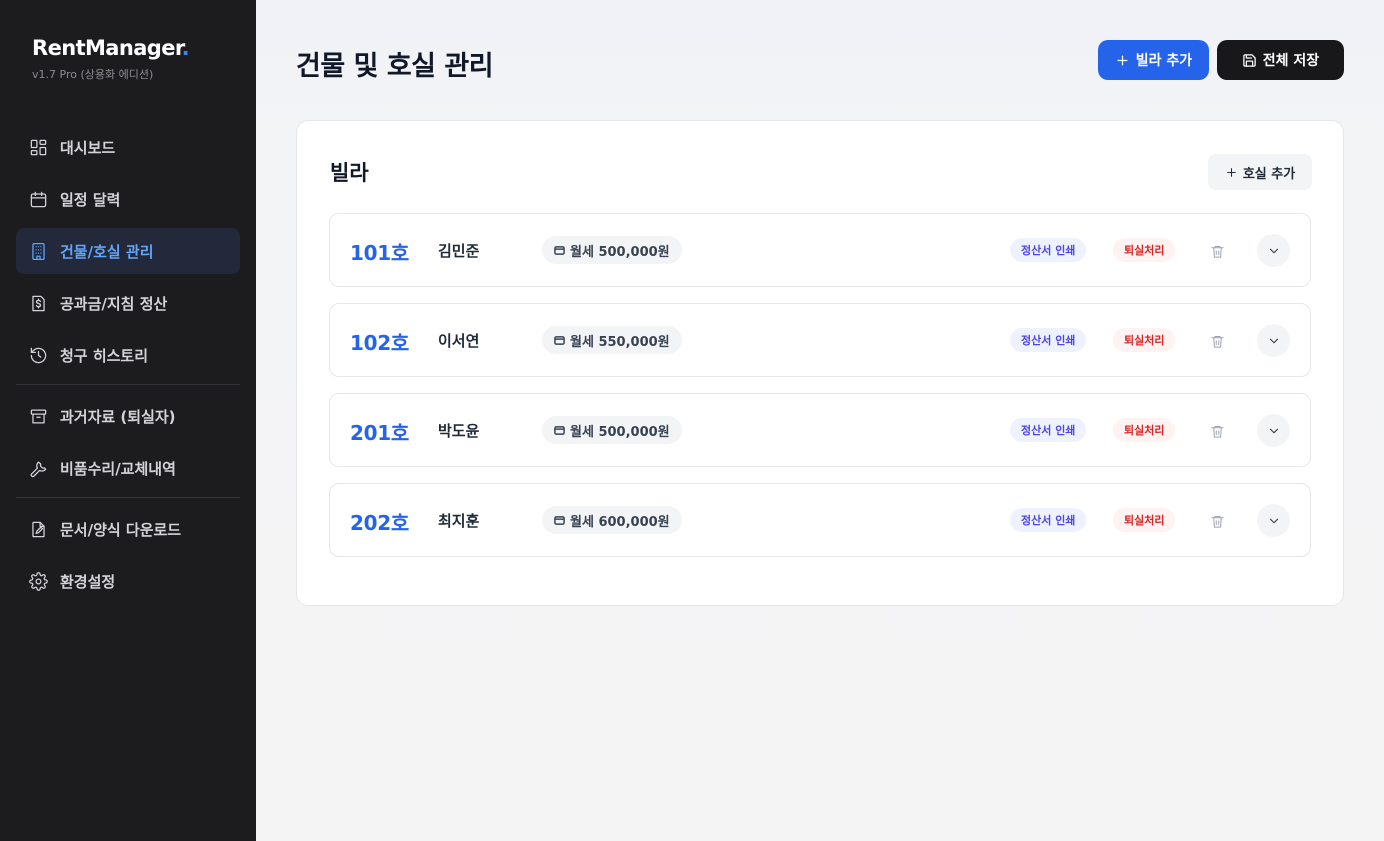 This screenshot has height=841, width=1384. Describe the element at coordinates (1269, 174) in the screenshot. I see `add-room-label: 호실 추가` at that location.